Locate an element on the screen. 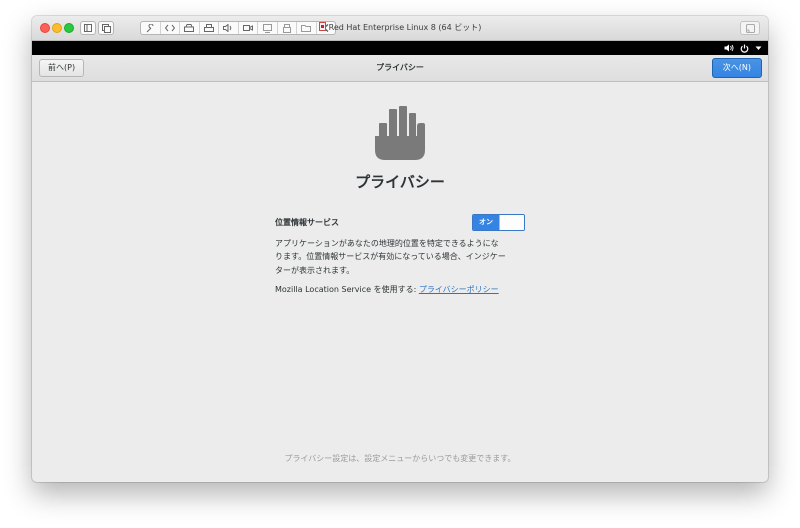 Image resolution: width=800 pixels, height=528 pixels. header-title: プライバシー is located at coordinates (400, 67).